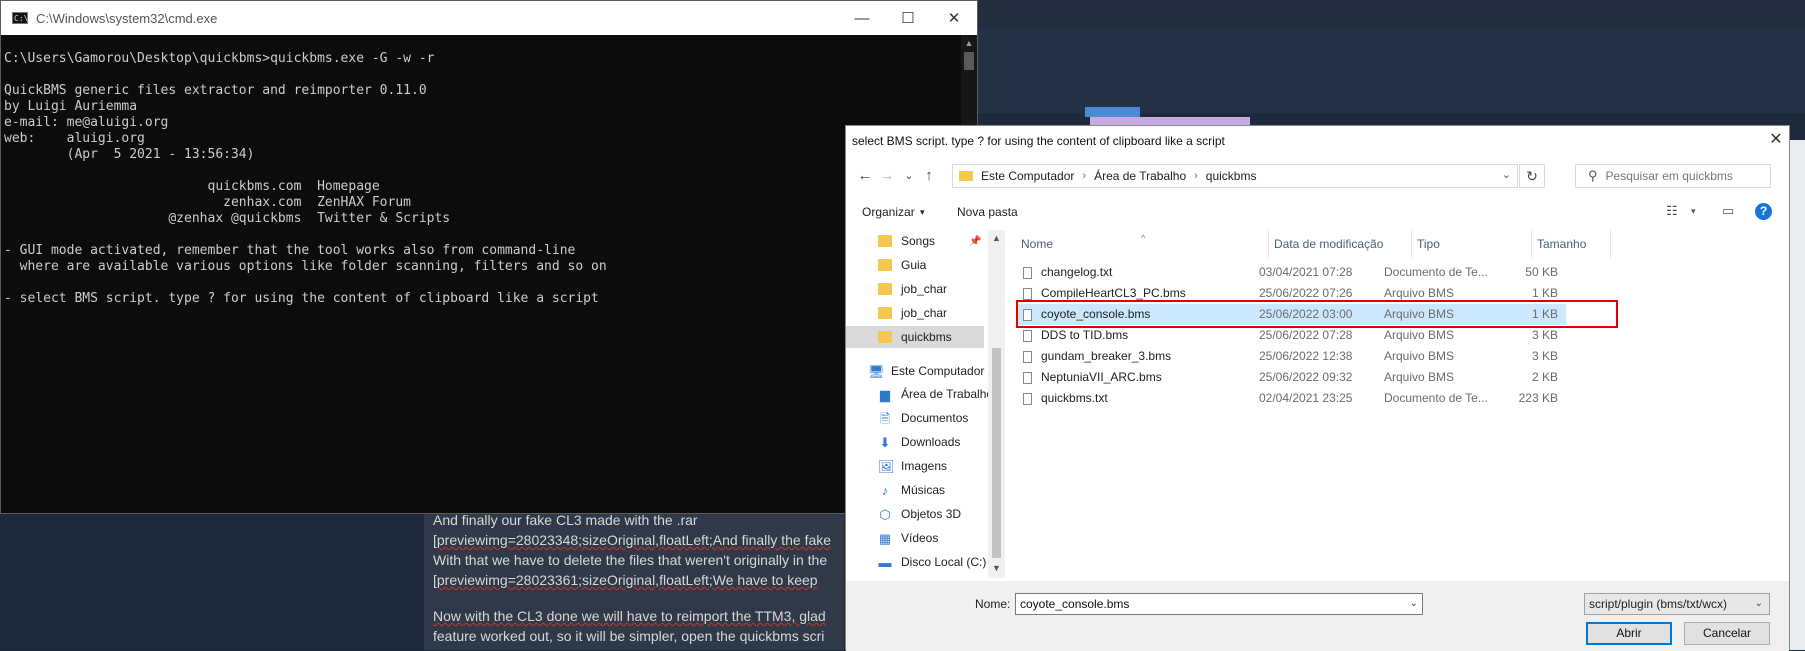  What do you see at coordinates (862, 18) in the screenshot?
I see `minimize-icon: —` at bounding box center [862, 18].